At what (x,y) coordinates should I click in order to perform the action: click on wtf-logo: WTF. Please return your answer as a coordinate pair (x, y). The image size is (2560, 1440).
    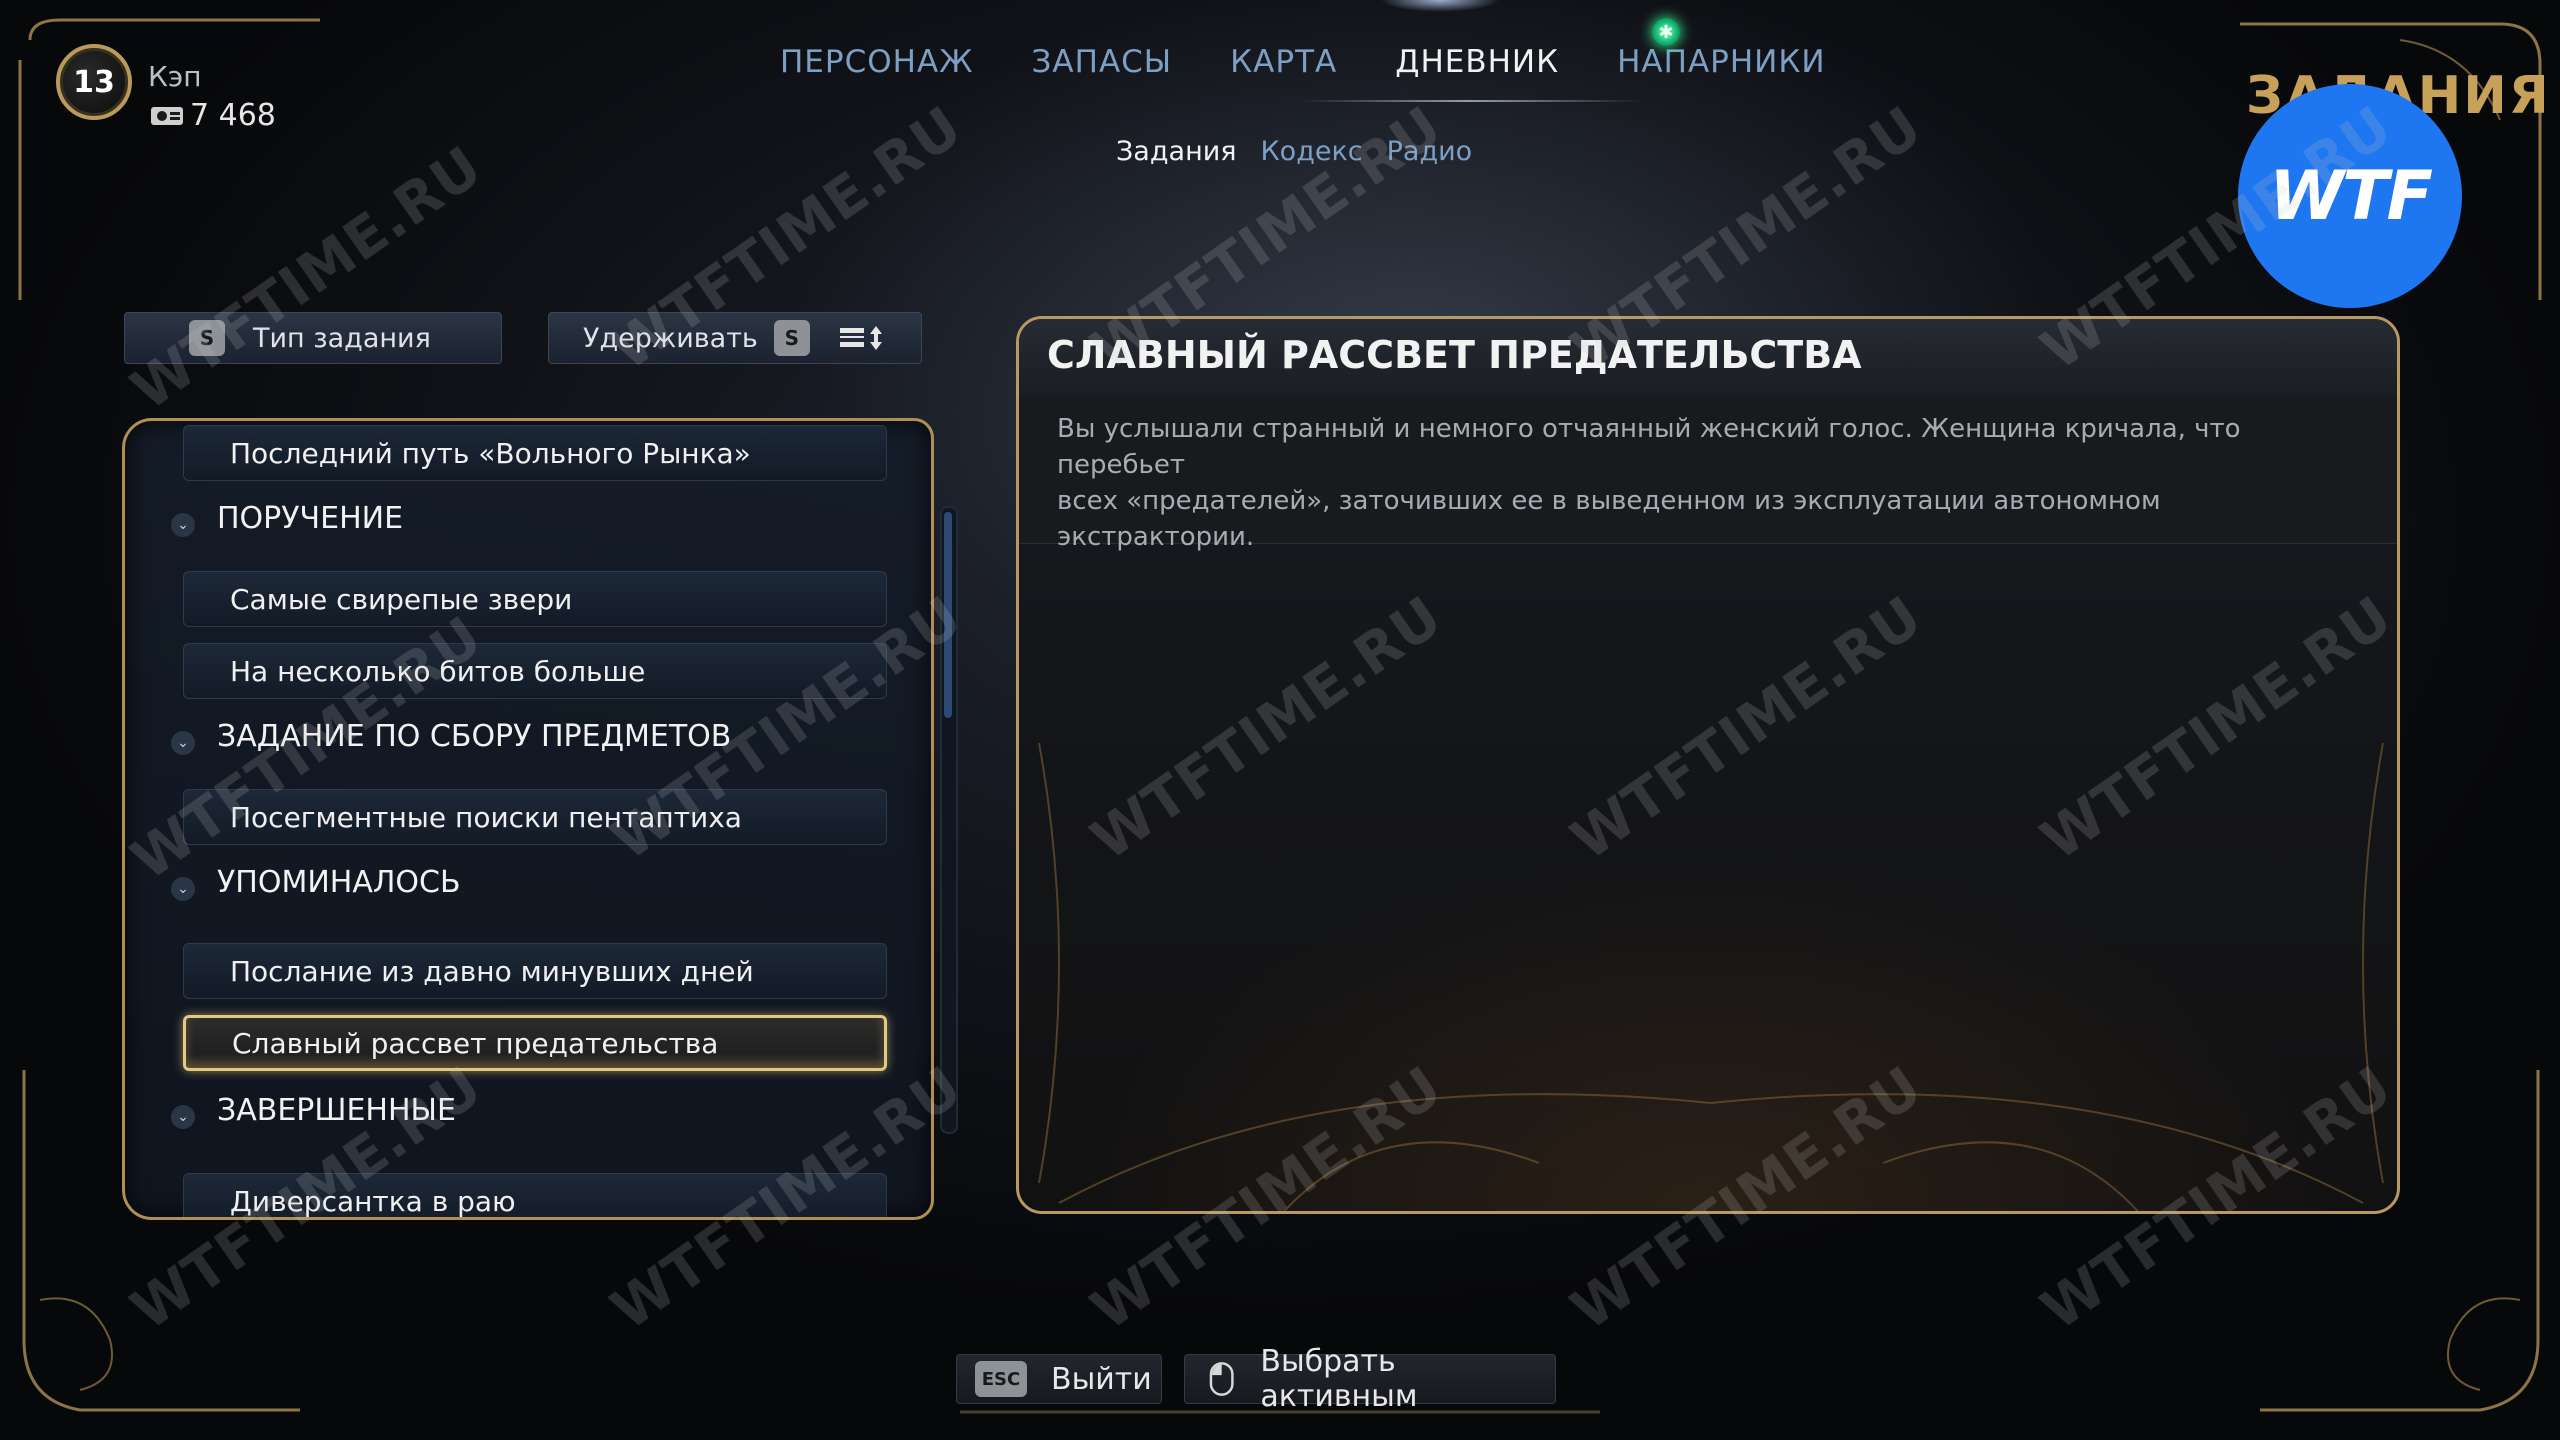
    Looking at the image, I should click on (2350, 196).